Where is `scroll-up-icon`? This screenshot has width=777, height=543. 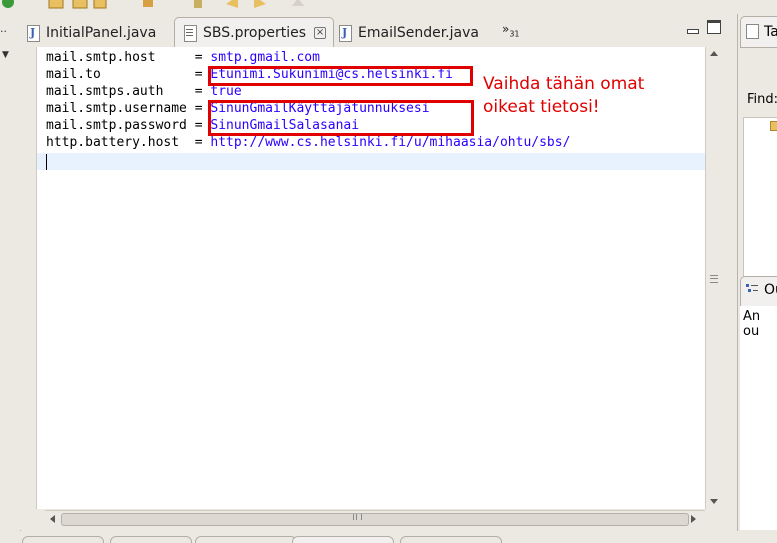
scroll-up-icon is located at coordinates (714, 53).